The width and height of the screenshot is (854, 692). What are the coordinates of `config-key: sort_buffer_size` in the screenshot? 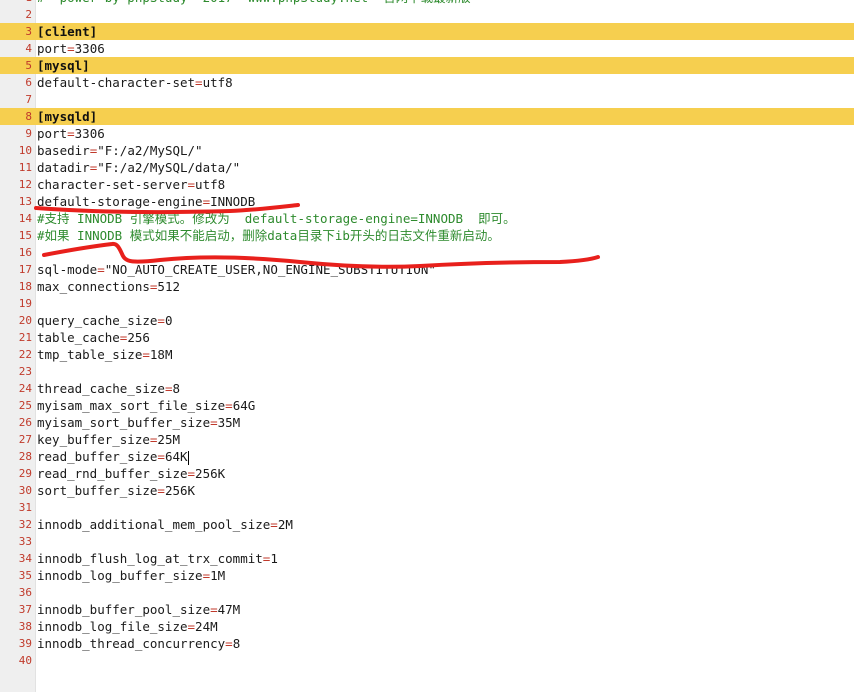 It's located at (97, 490).